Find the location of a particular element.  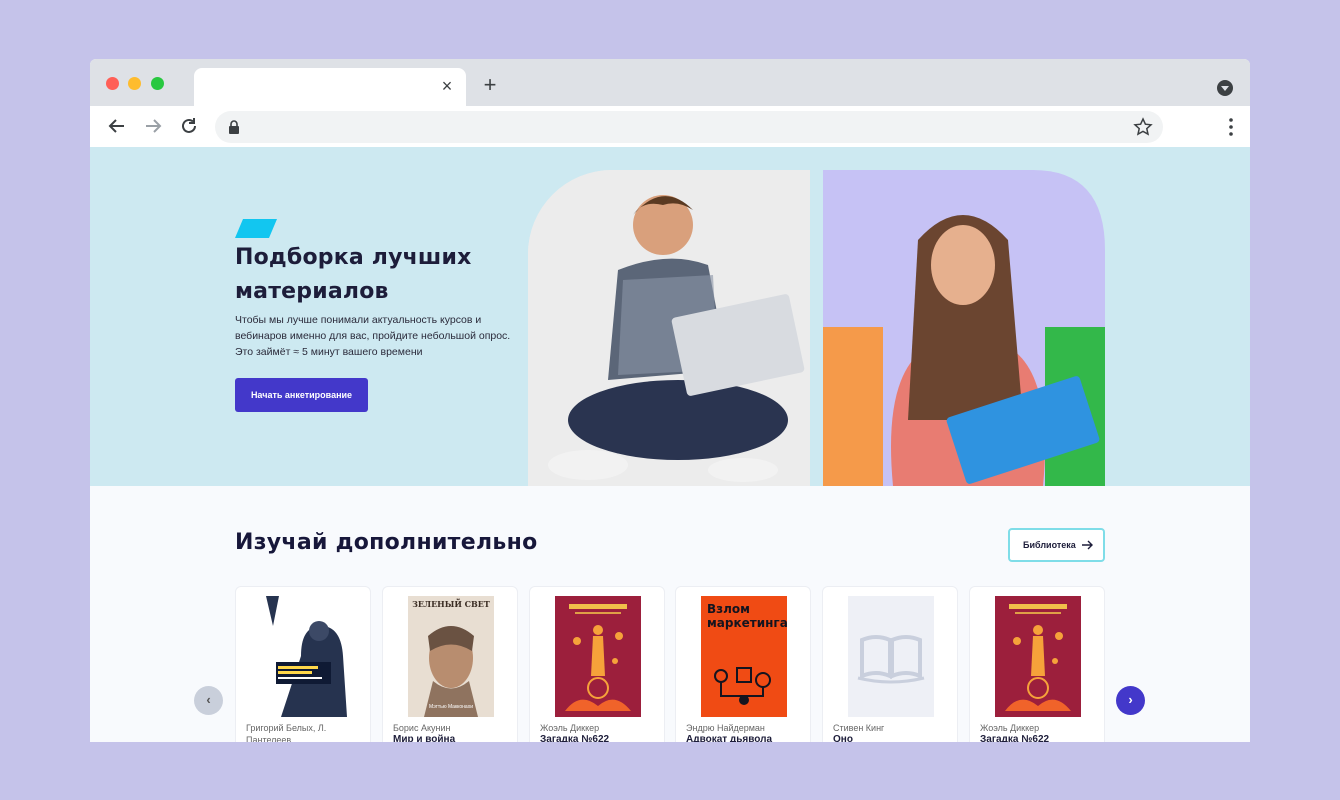

carousel-next-button: › is located at coordinates (1130, 700).